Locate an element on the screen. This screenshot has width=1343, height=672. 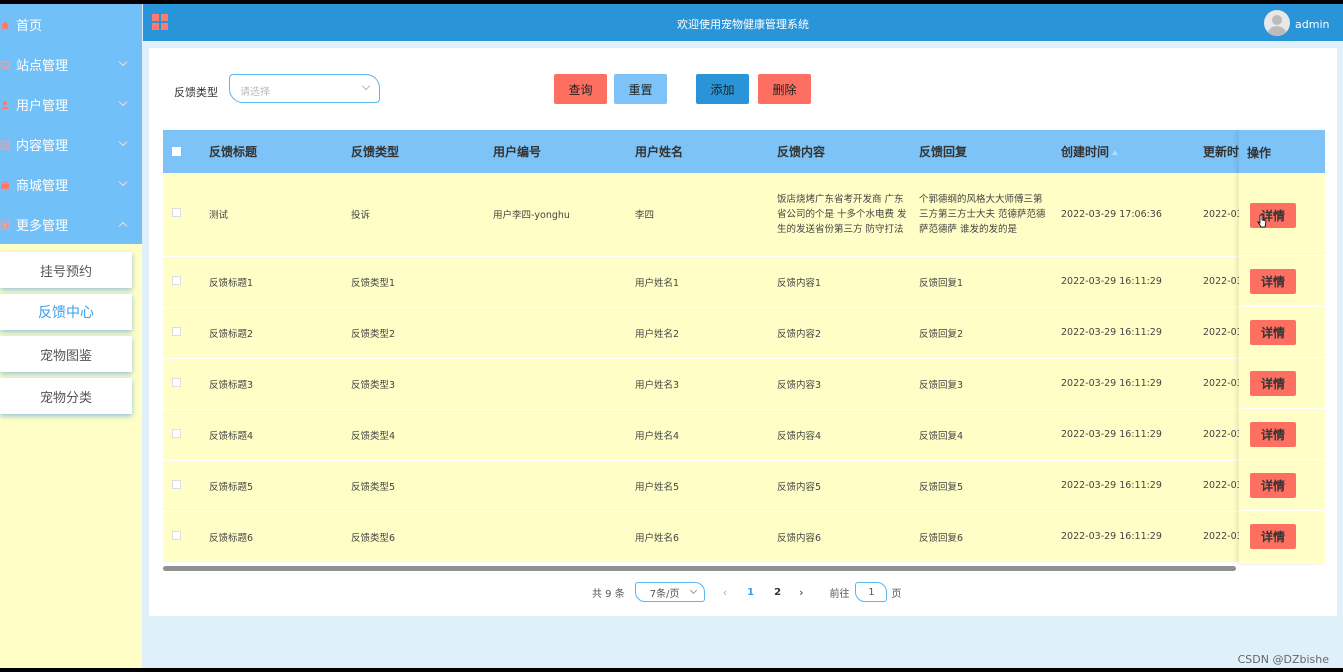
table-cell-title: 反馈标题5 is located at coordinates (276, 486).